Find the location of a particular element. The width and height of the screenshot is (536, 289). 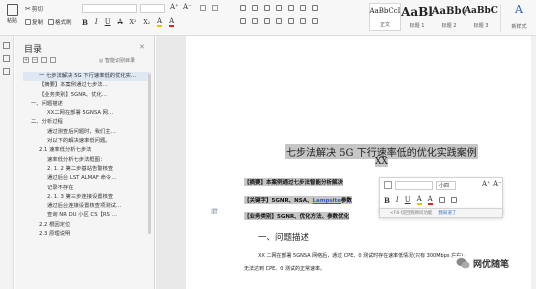

abstract-paragraph: 【摘要】本案例通过七步法智能分析解决 is located at coordinates (294, 182).